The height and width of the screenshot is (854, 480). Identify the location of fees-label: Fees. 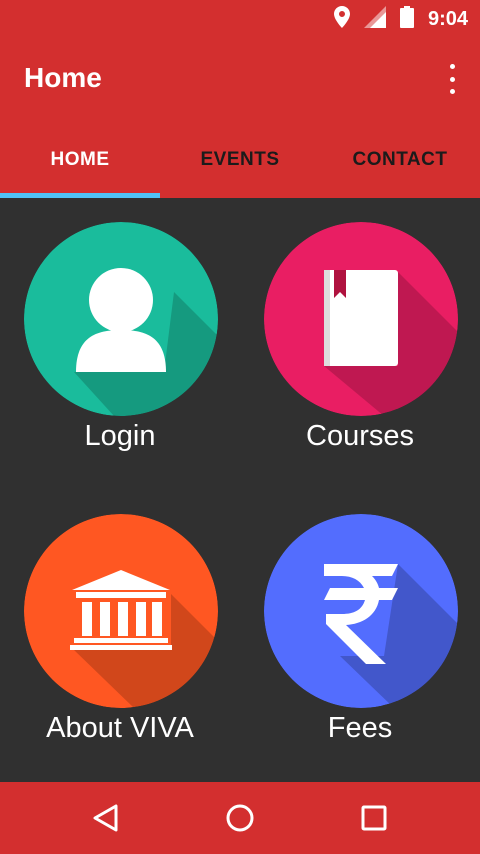
(360, 728).